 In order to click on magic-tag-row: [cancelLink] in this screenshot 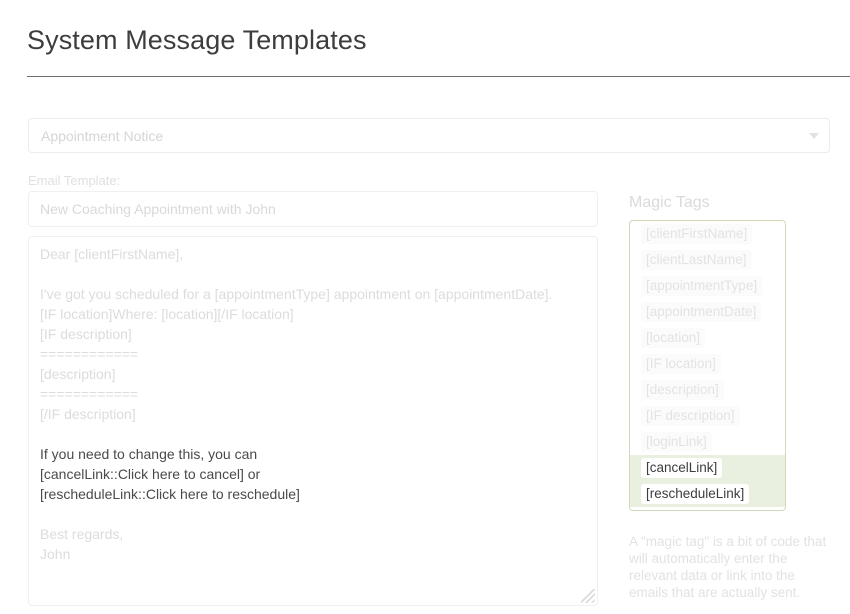, I will do `click(707, 468)`.